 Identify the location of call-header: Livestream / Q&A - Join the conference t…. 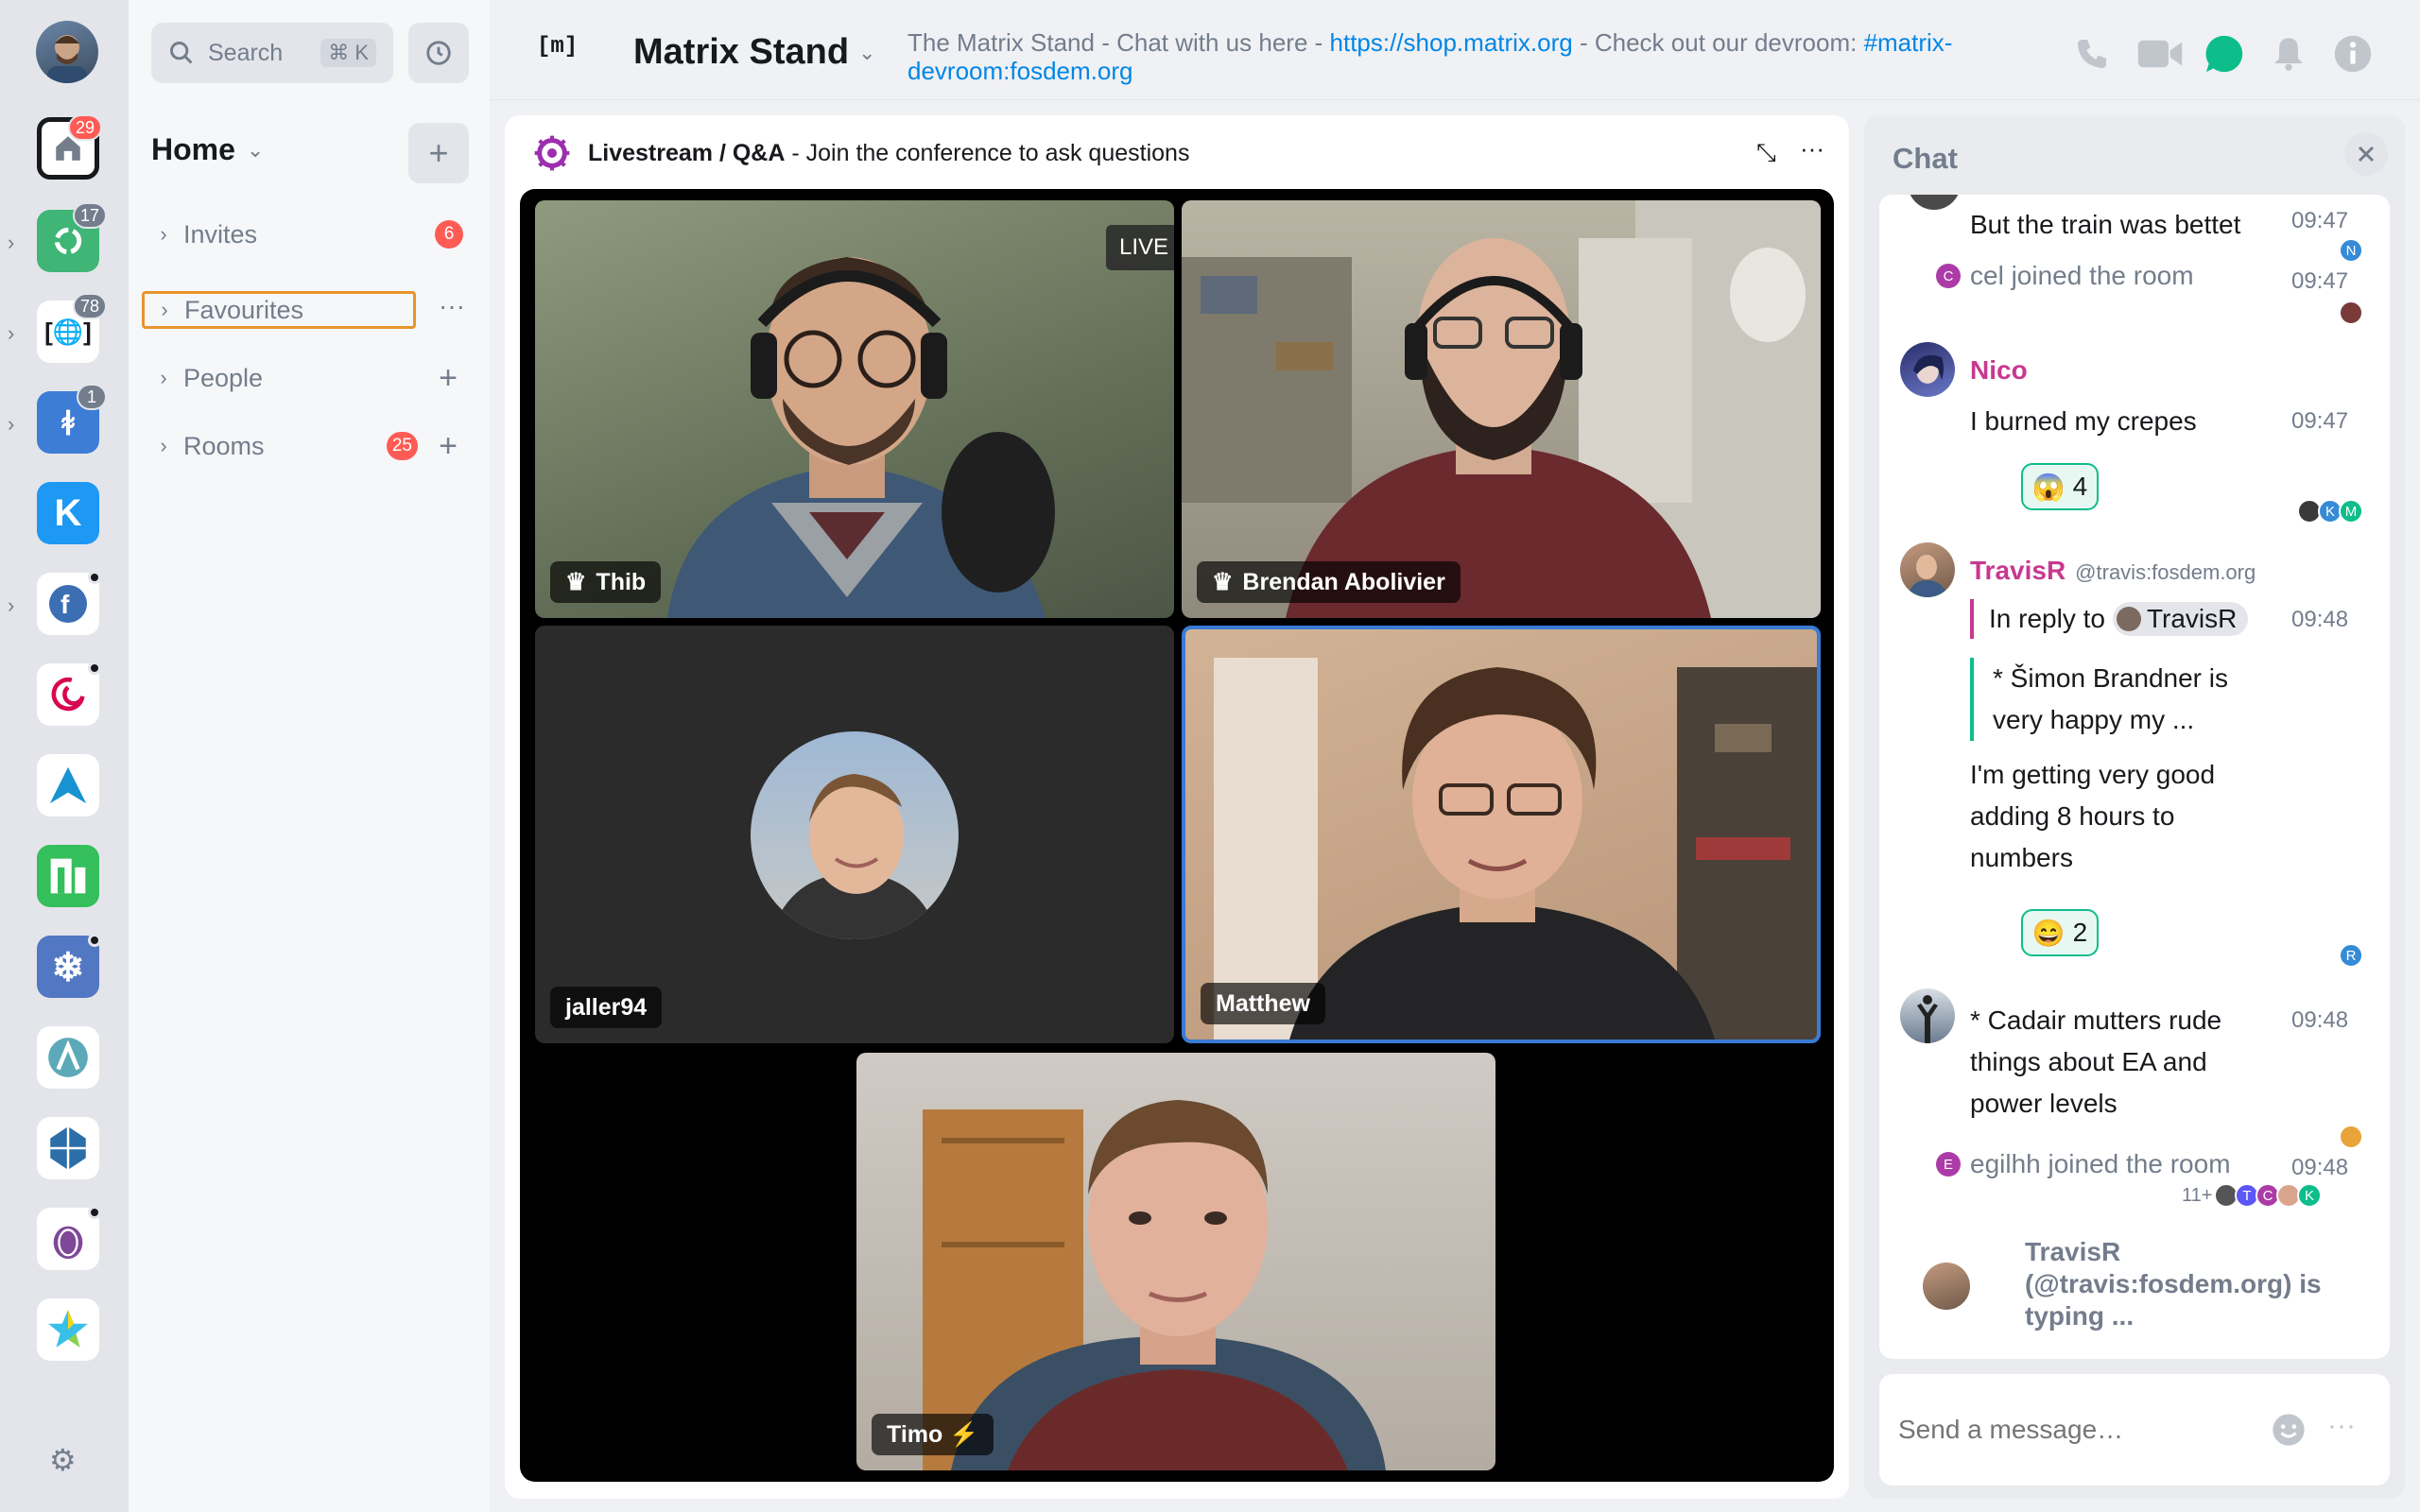
(861, 153).